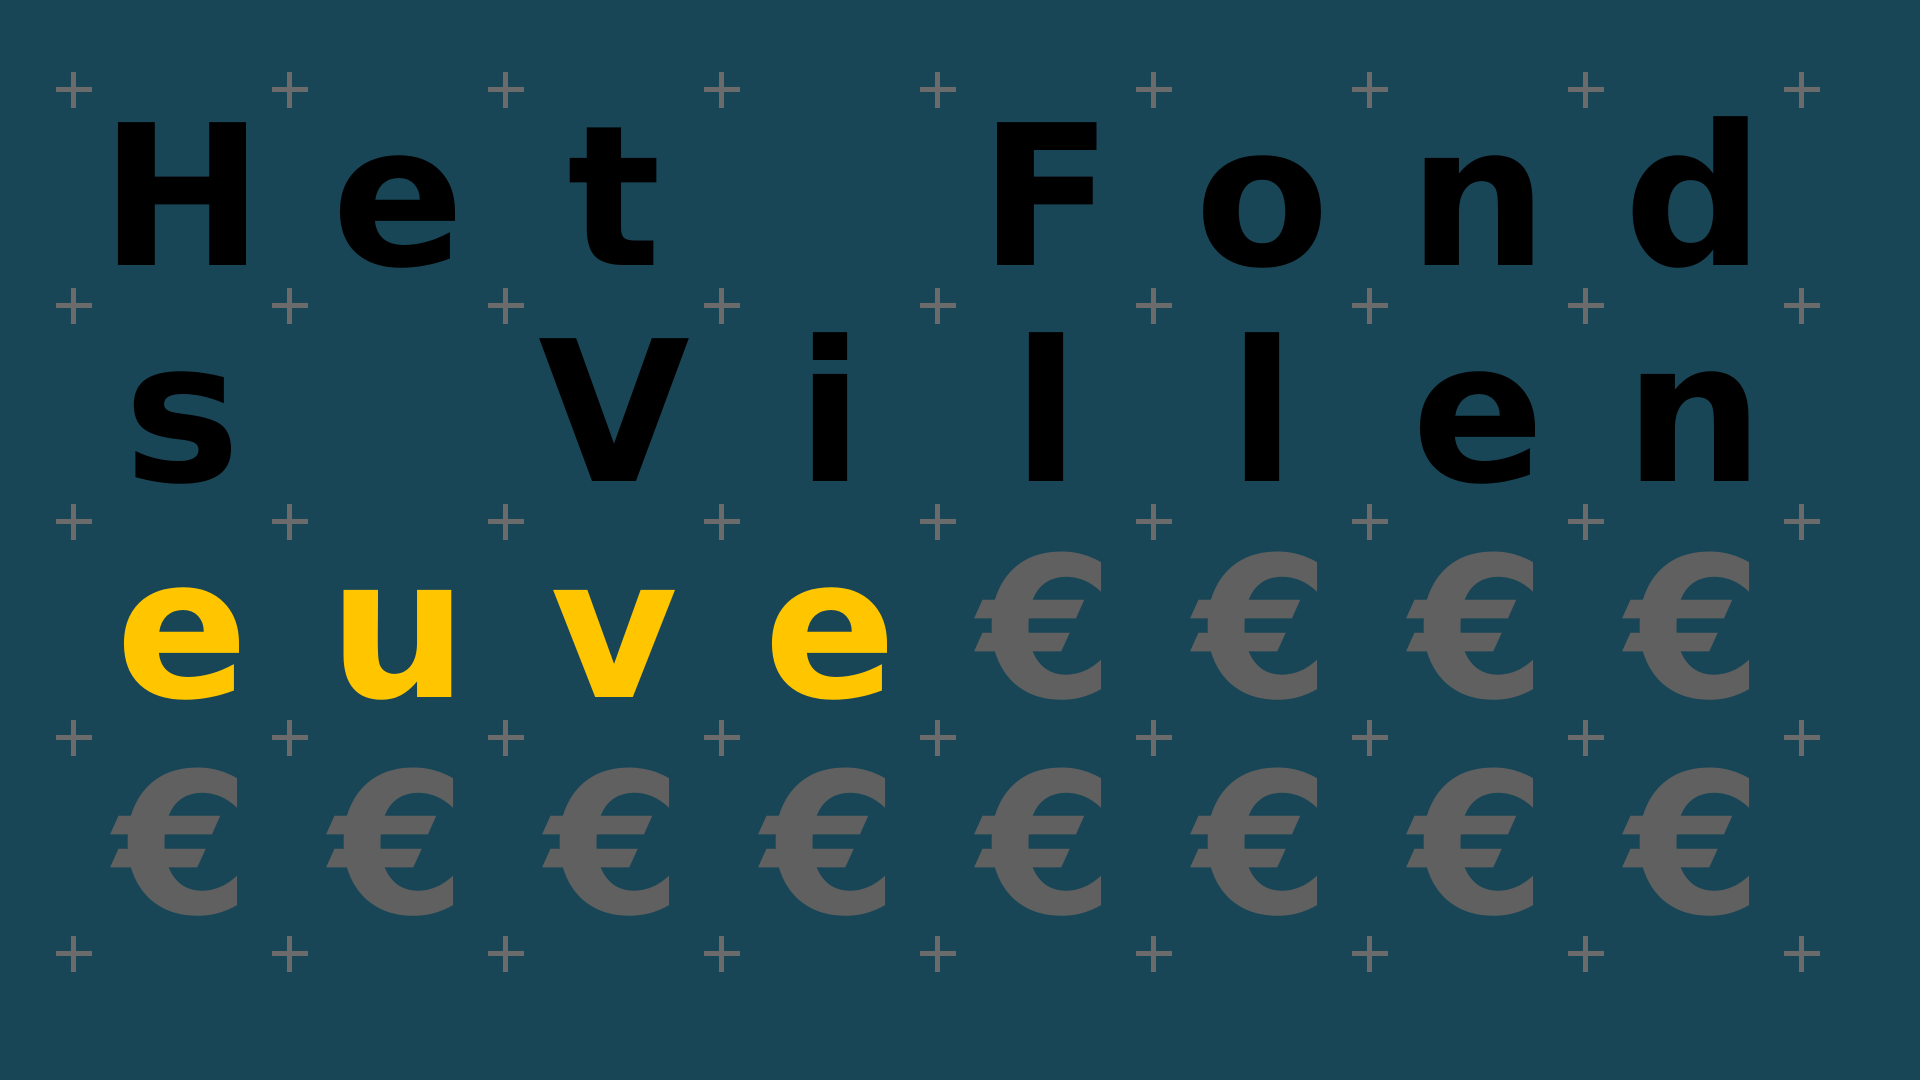 The image size is (1920, 1080). Describe the element at coordinates (614, 198) in the screenshot. I see `grid-letter: t` at that location.